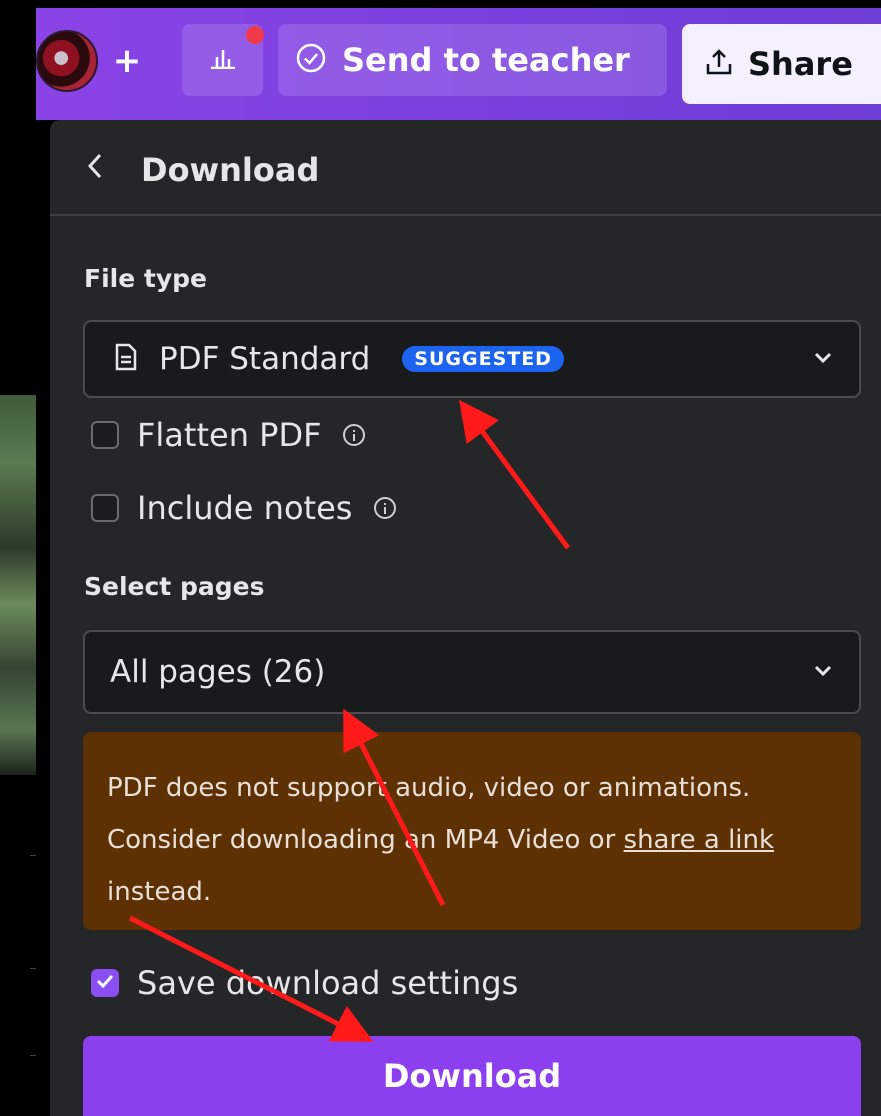 This screenshot has width=881, height=1116. I want to click on save-settings-option: Save download settings, so click(304, 983).